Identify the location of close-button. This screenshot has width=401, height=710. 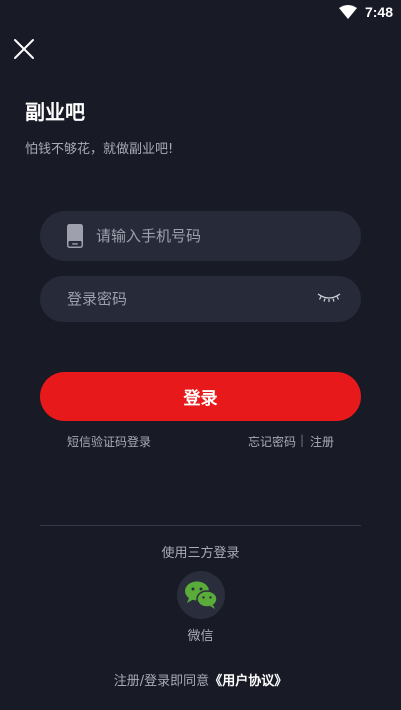
(24, 49).